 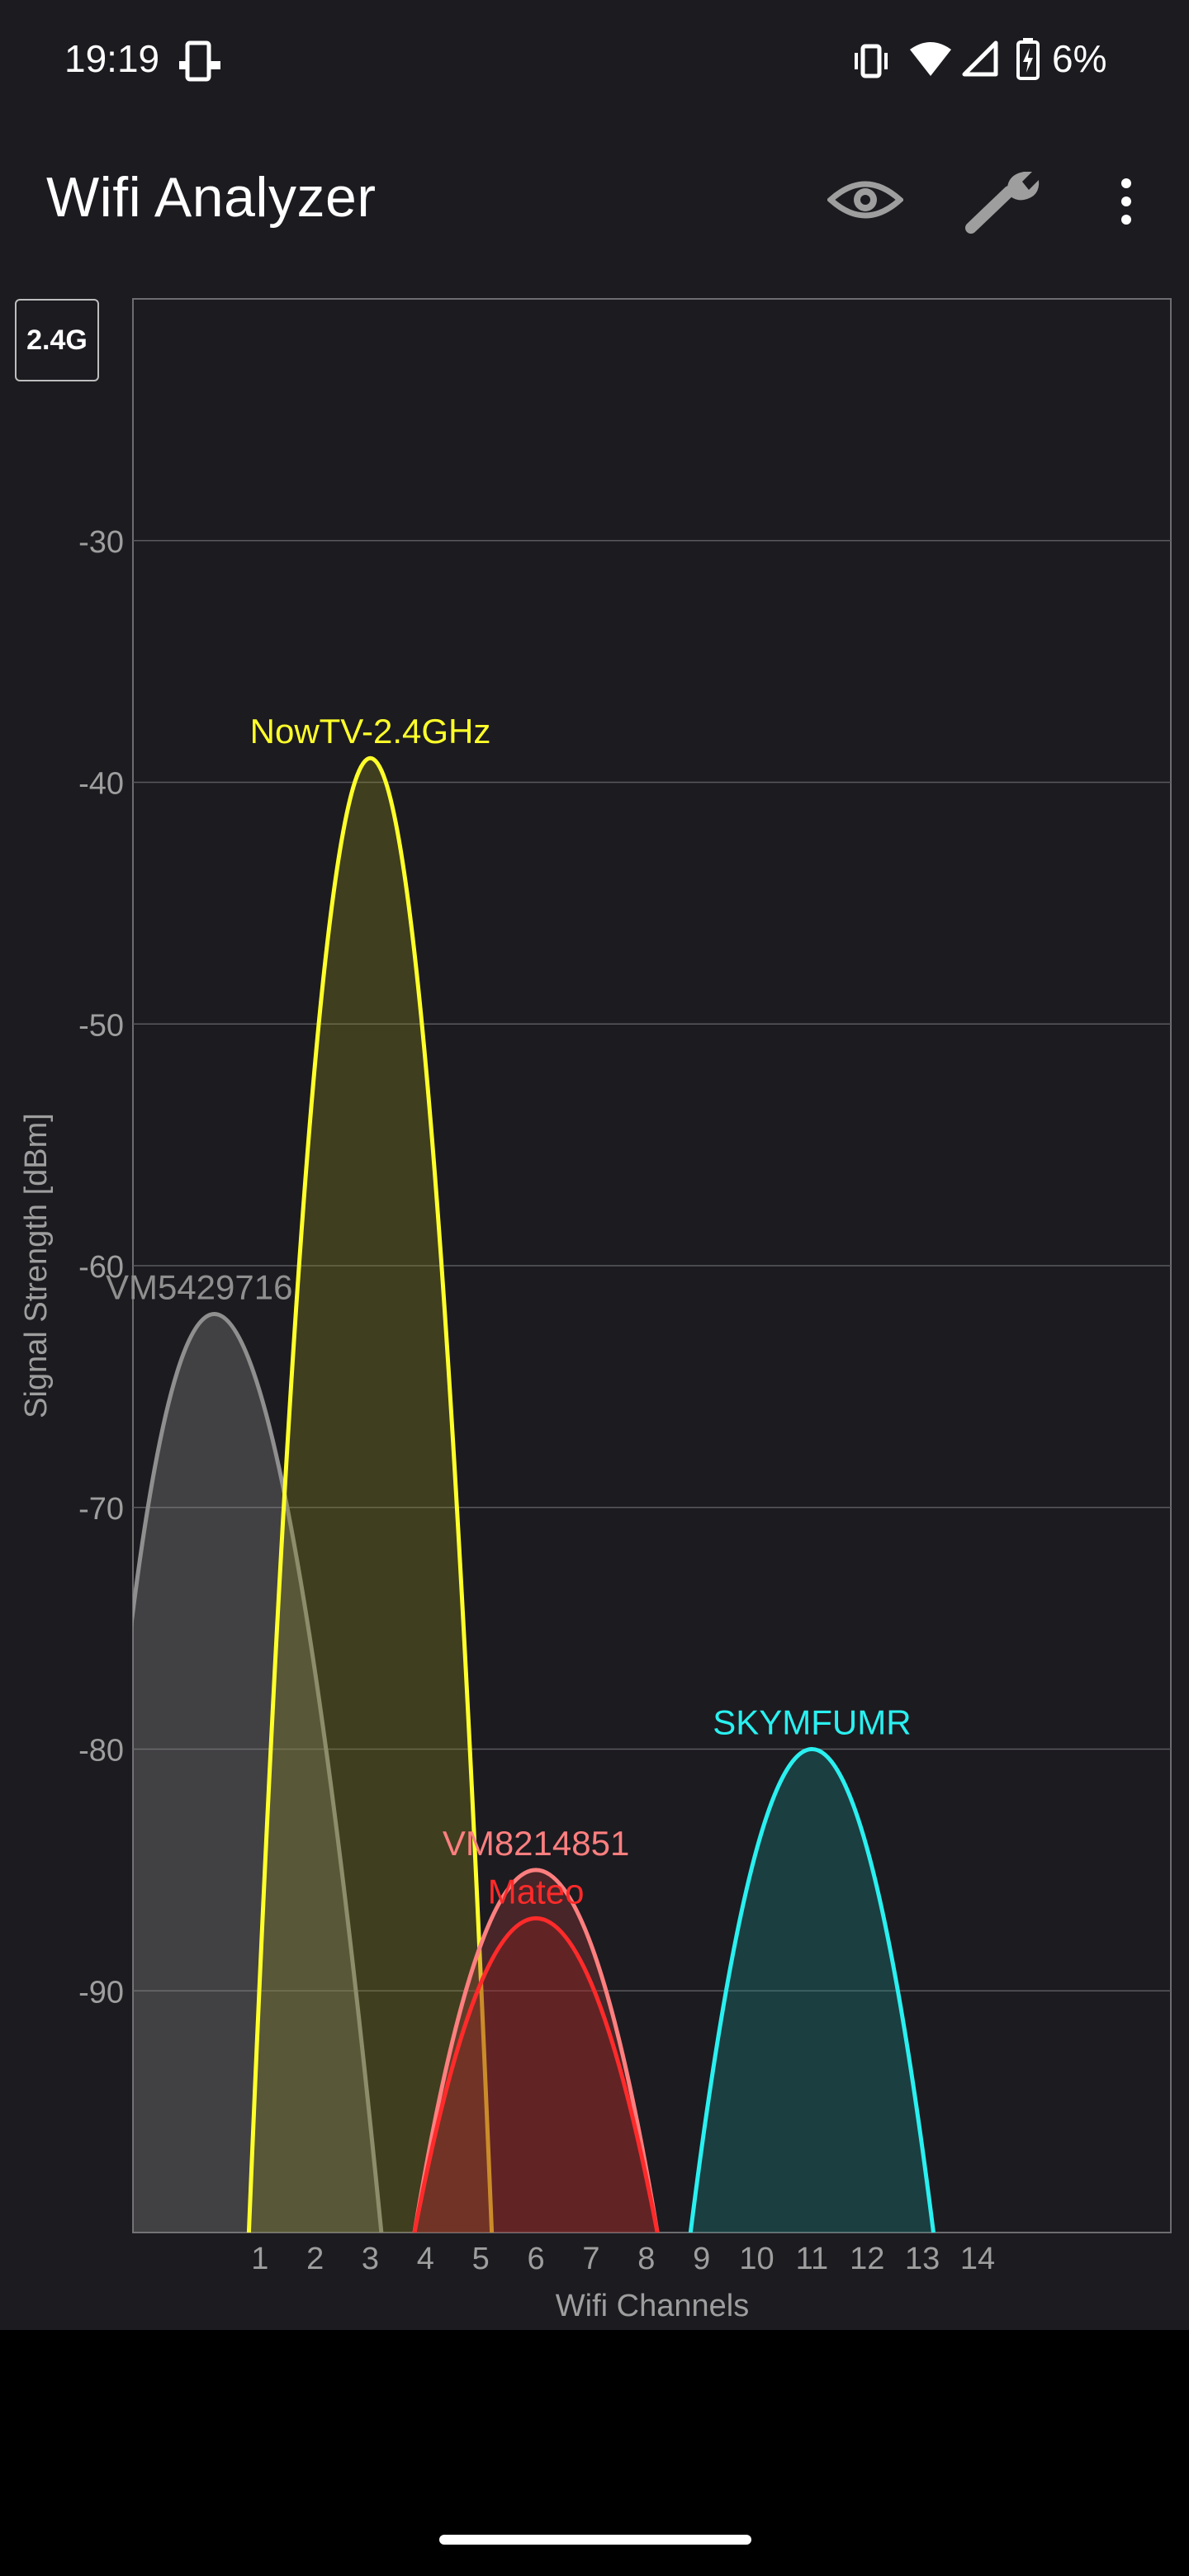 I want to click on x-tick-label: 1, so click(x=259, y=2259).